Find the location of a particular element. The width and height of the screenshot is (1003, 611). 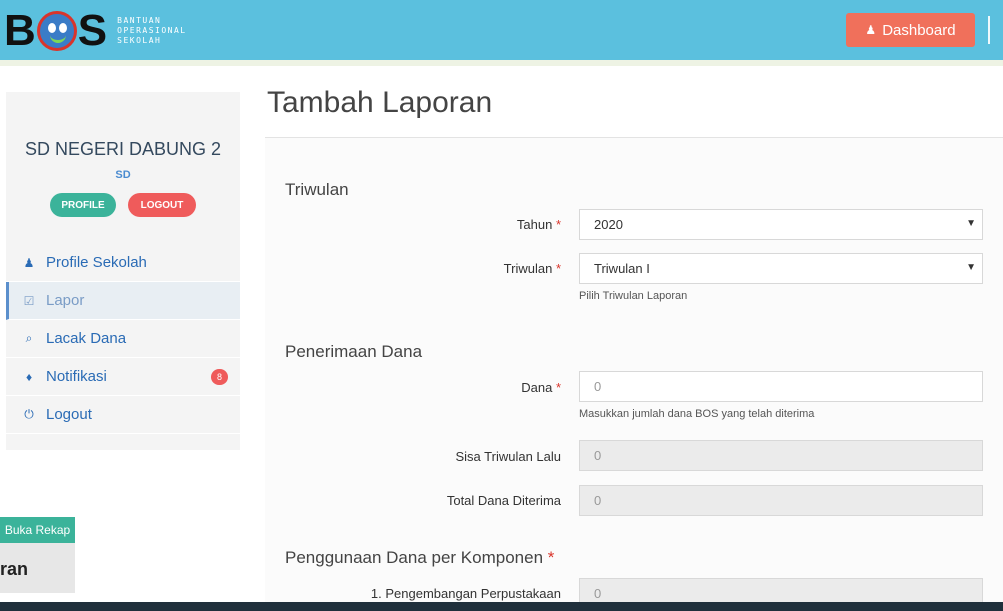

checkbox-icon: ☑ is located at coordinates (29, 300).